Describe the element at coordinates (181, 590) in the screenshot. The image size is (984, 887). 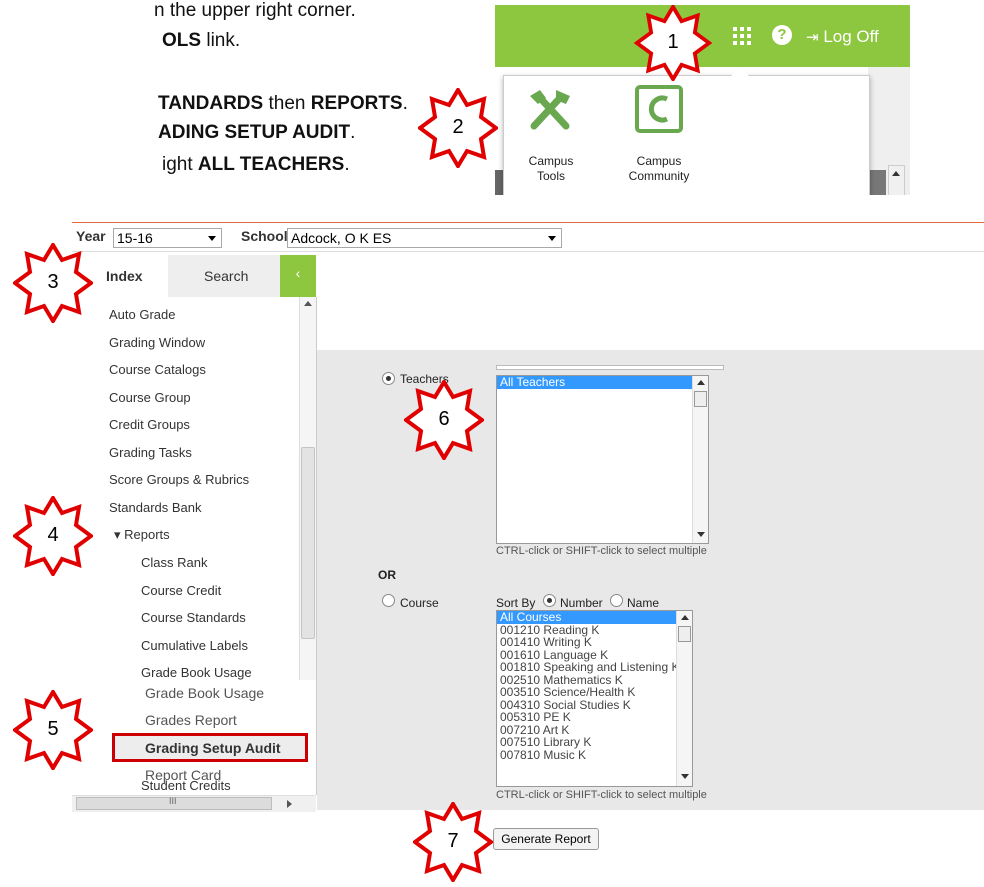
I see `sidebar-item-course-credit: Course Credit` at that location.